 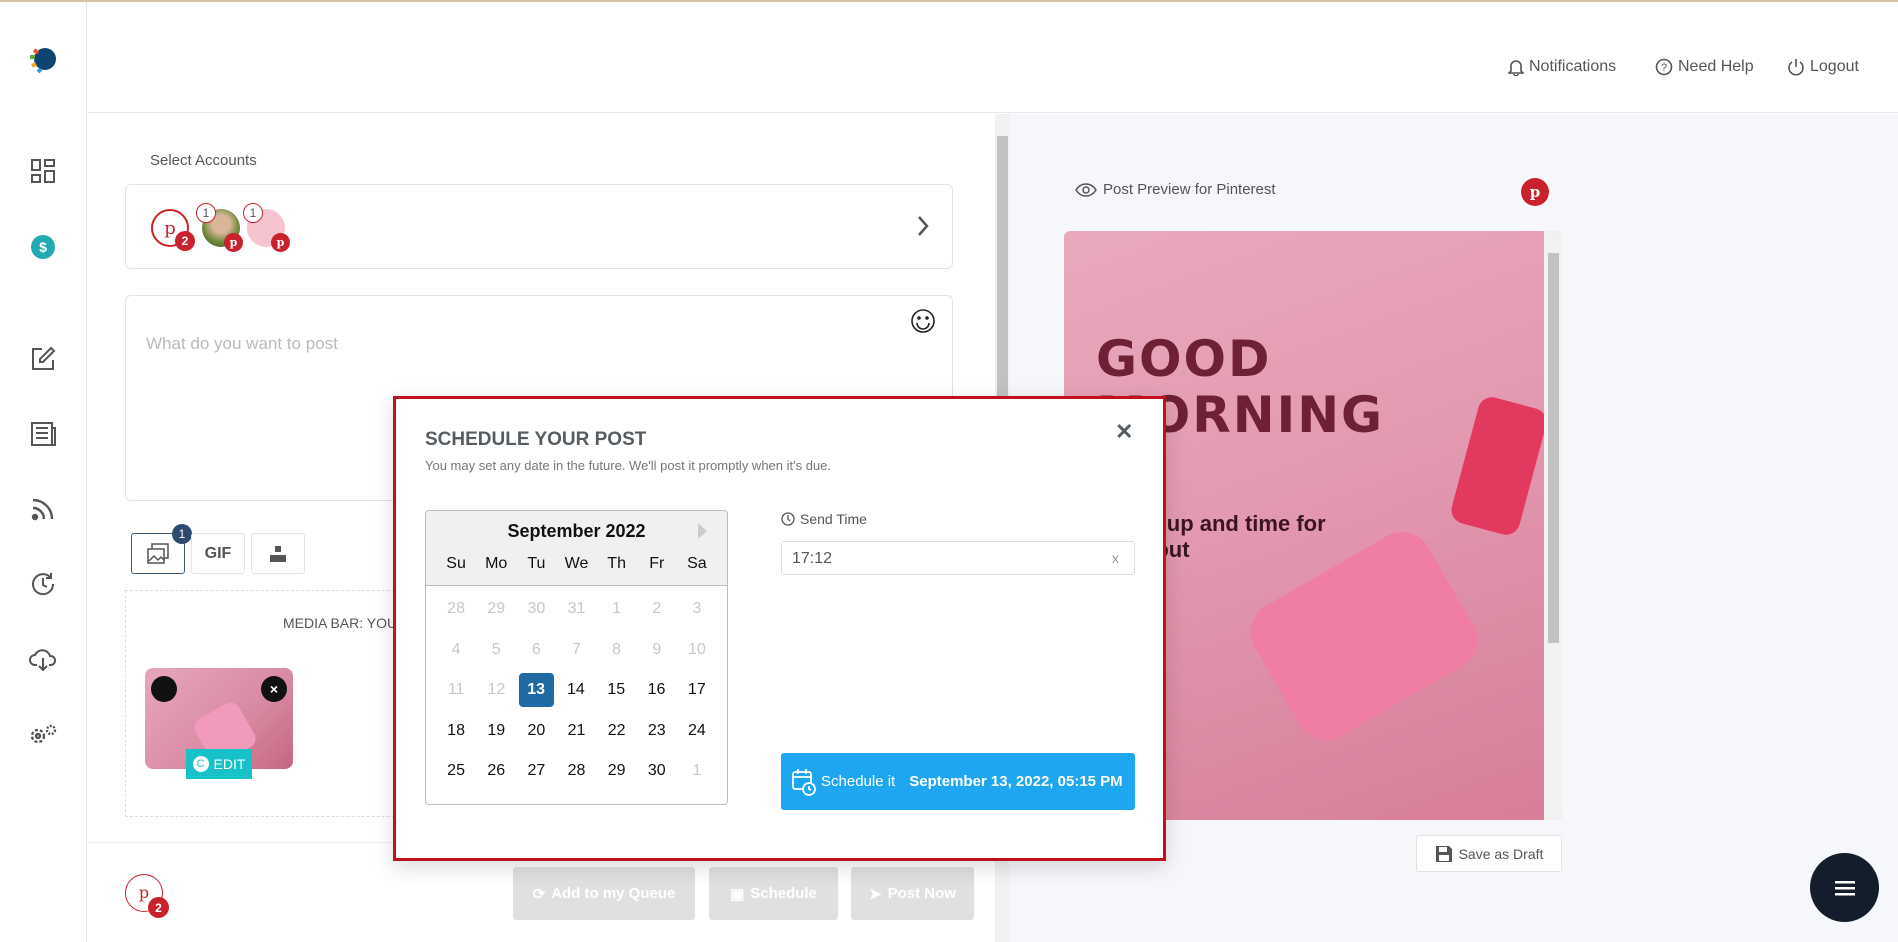 I want to click on help-circle-icon: ?, so click(x=1664, y=67).